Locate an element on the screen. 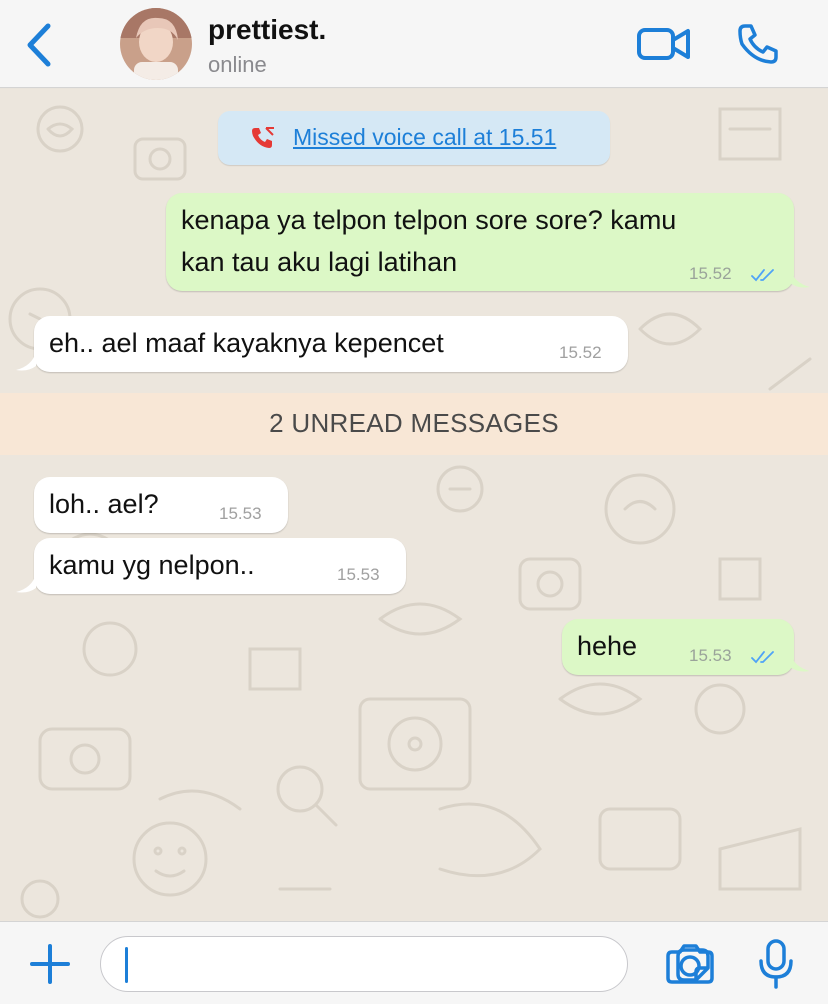 Image resolution: width=828 pixels, height=1004 pixels. unread-messages-label: 2 UNREAD MESSAGES is located at coordinates (414, 423).